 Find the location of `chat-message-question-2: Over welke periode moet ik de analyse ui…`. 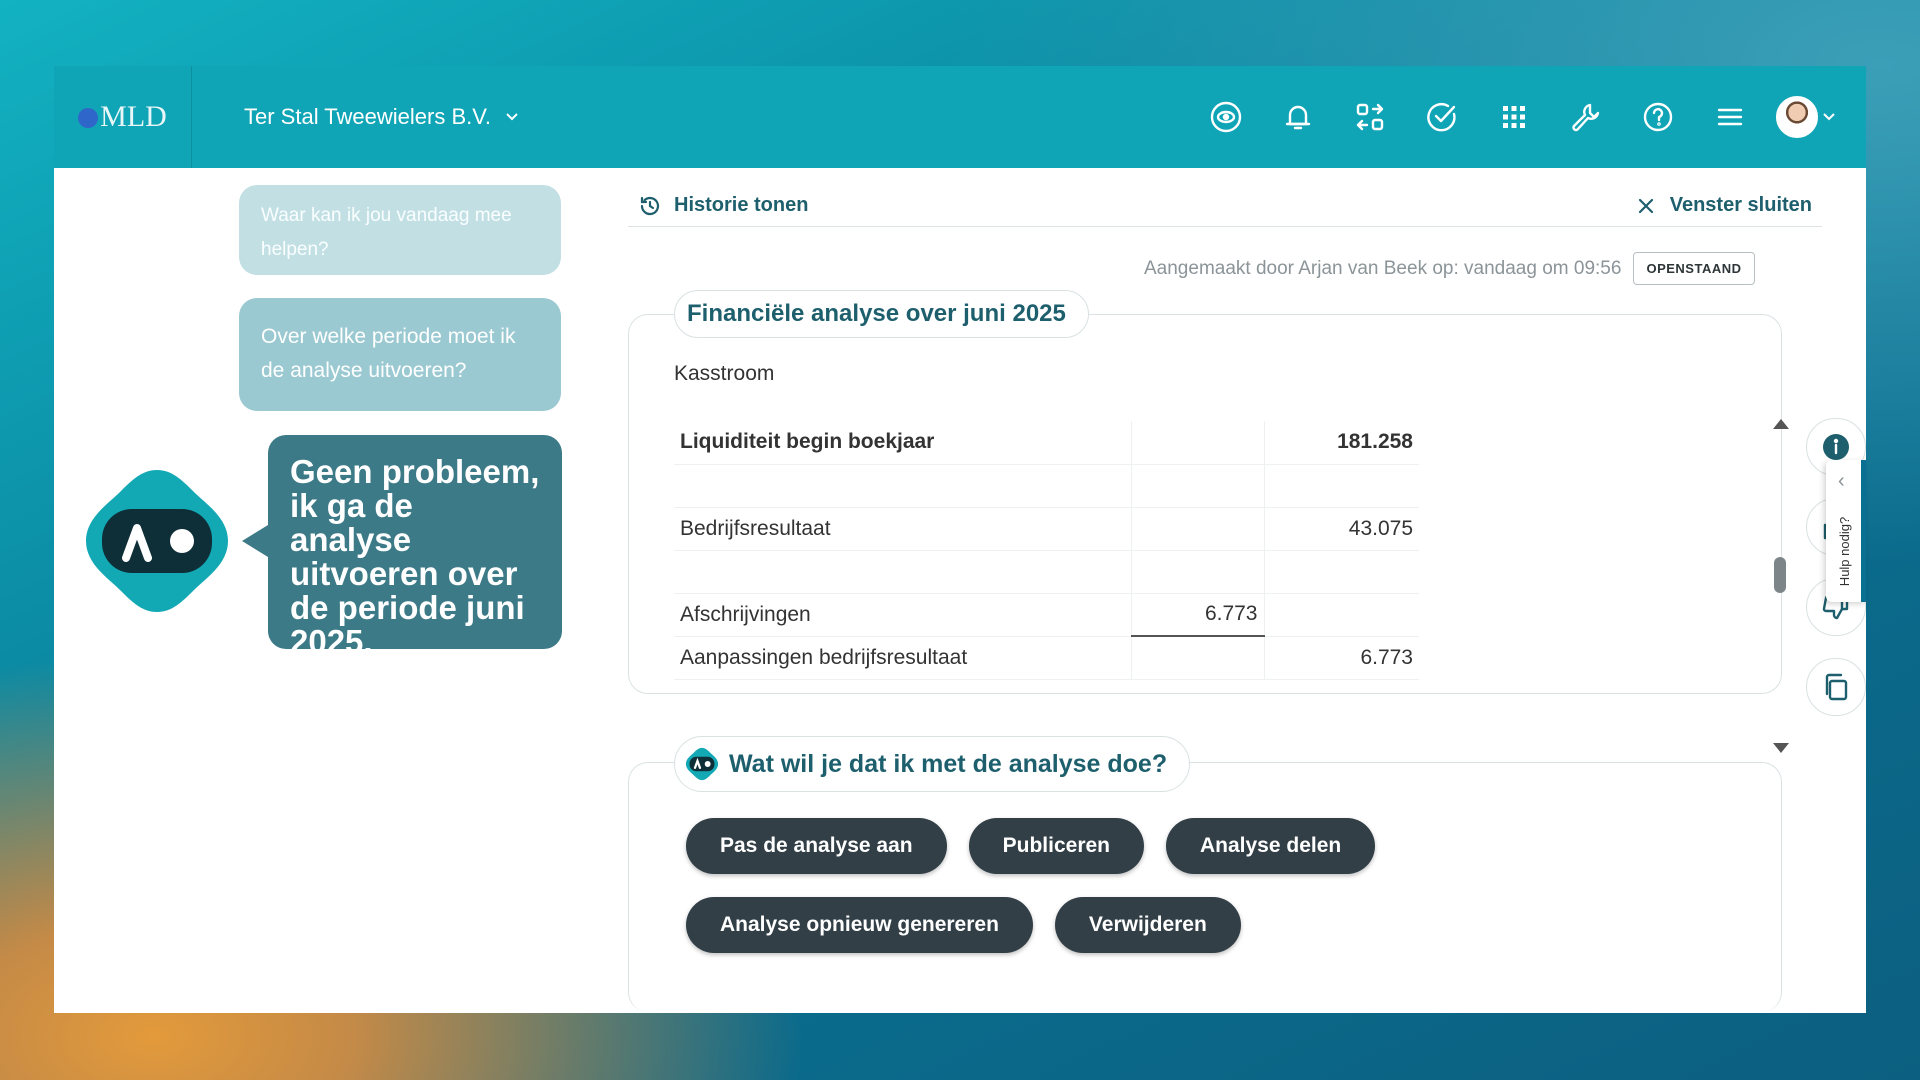

chat-message-question-2: Over welke periode moet ik de analyse ui… is located at coordinates (400, 354).